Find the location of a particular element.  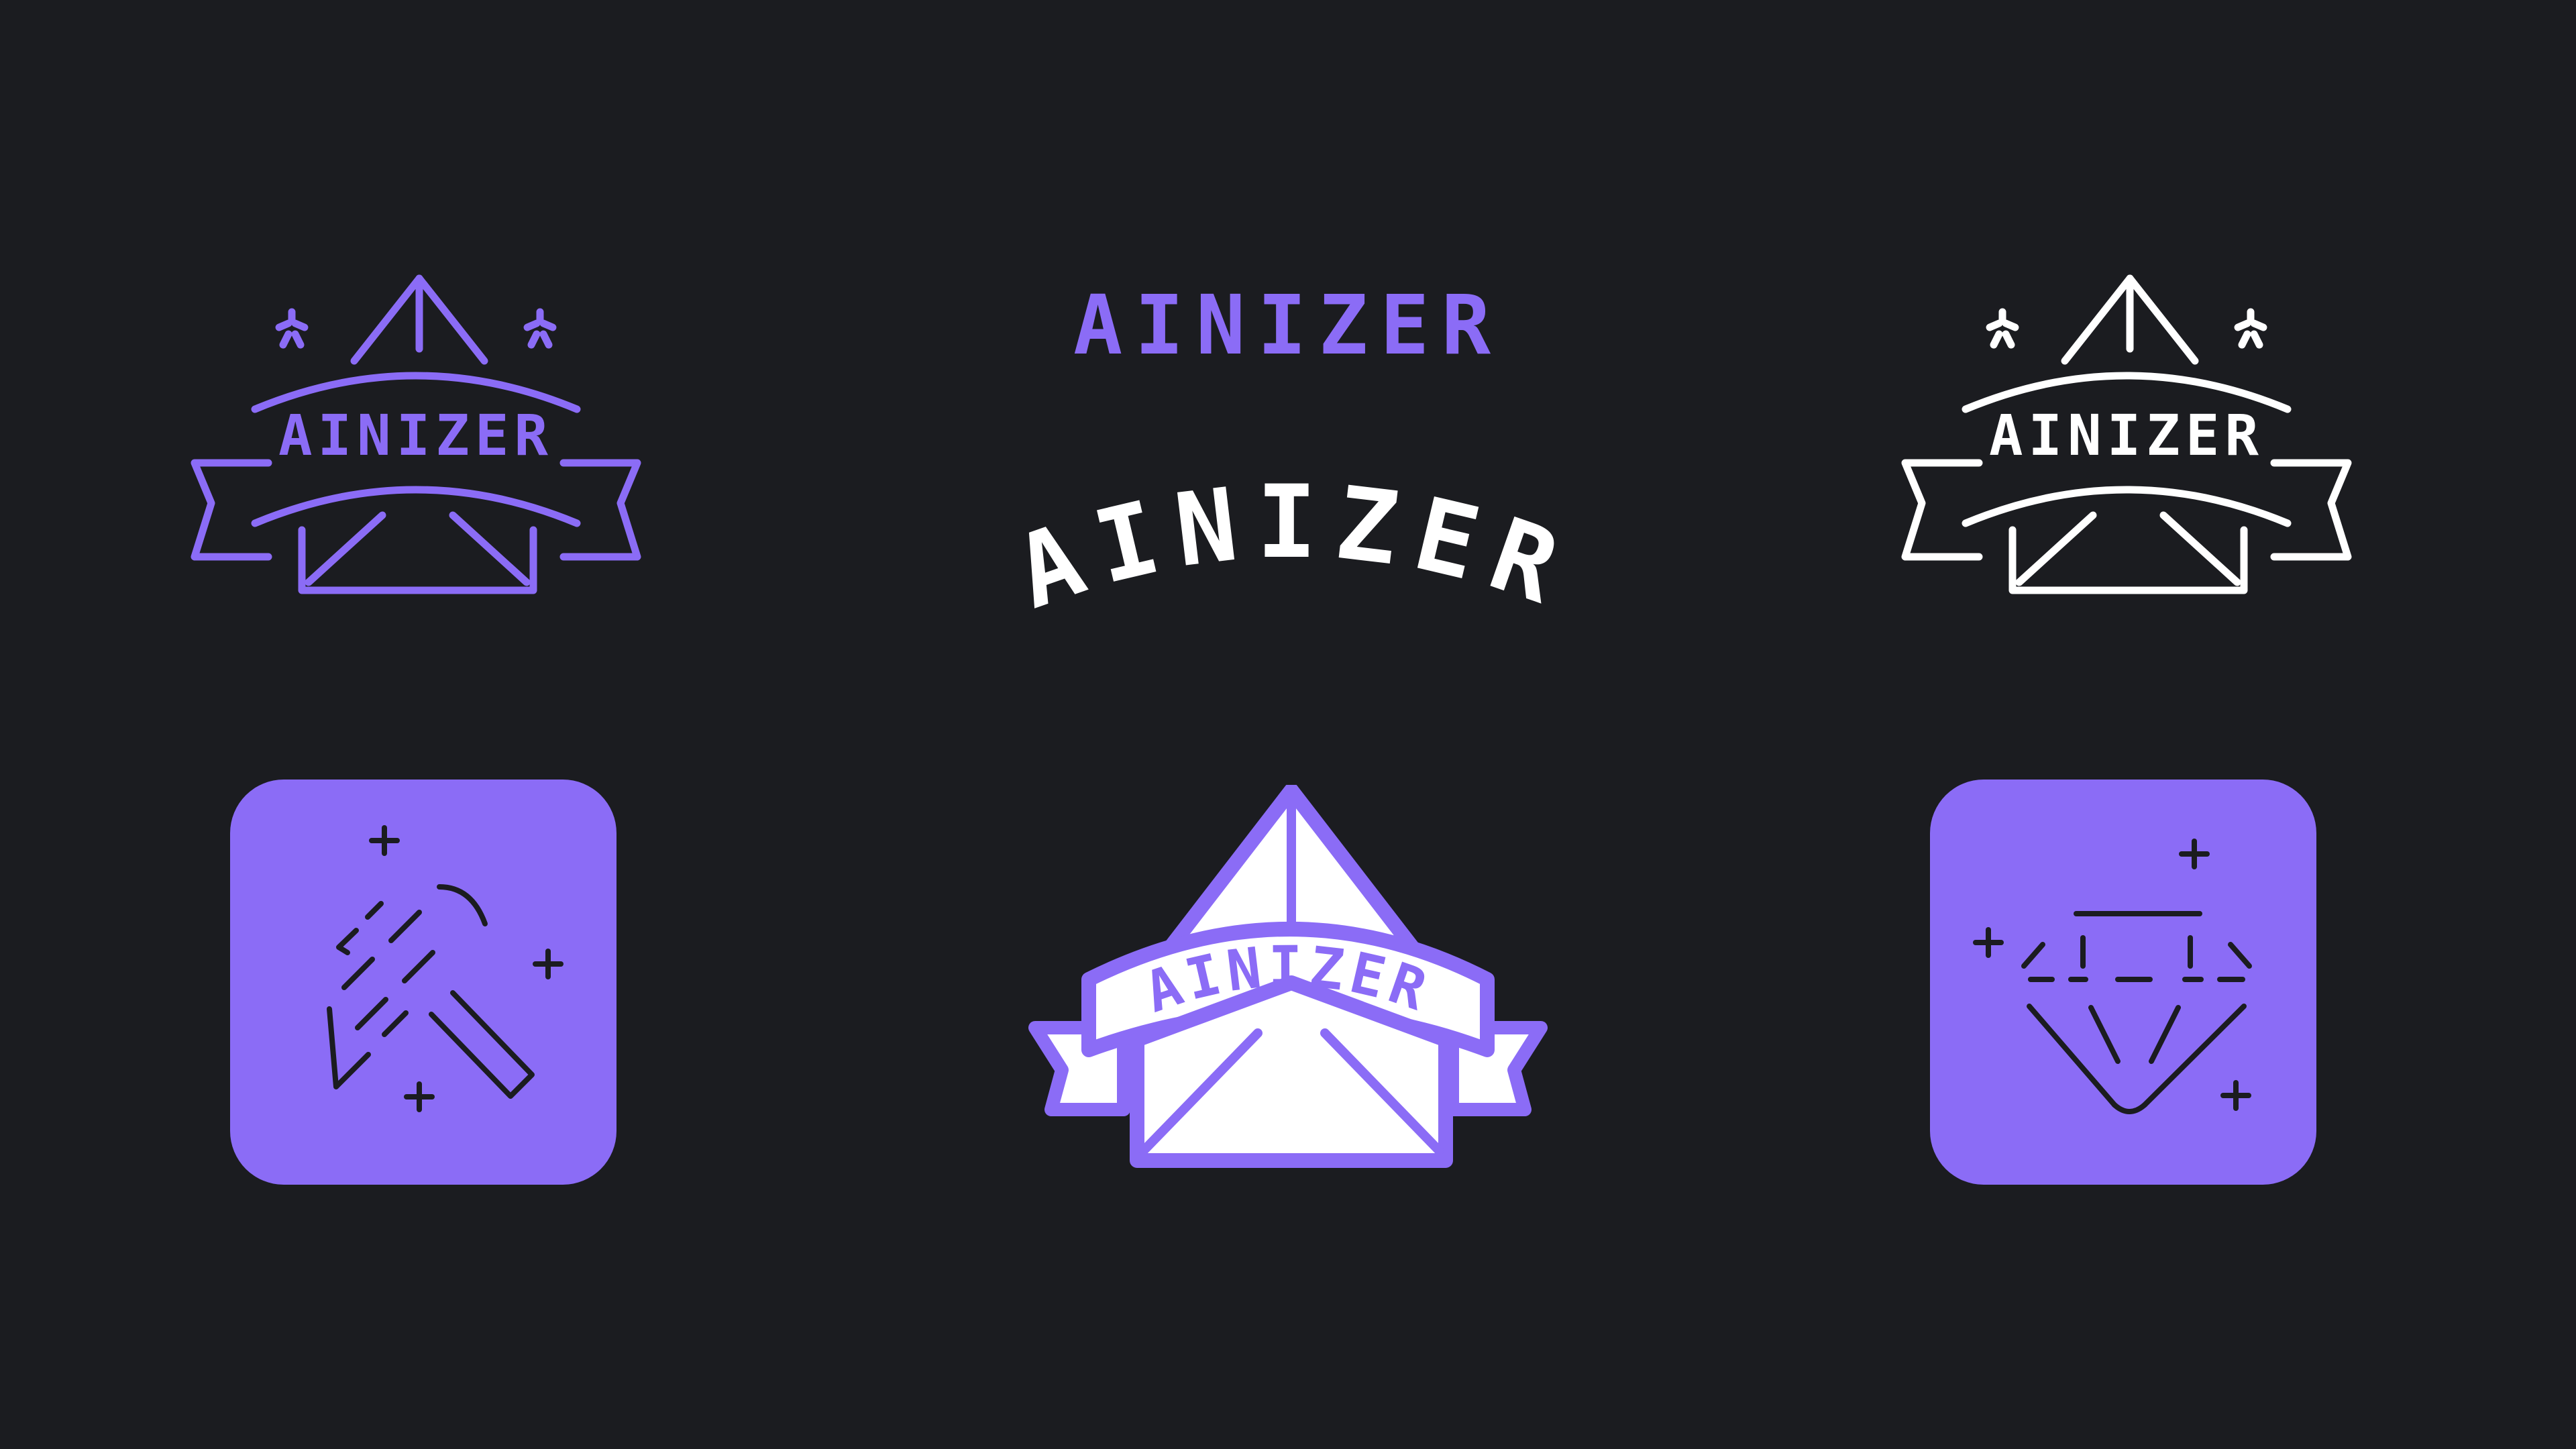

wordmark-arched-path-text: AINIZER is located at coordinates (1286, 548).